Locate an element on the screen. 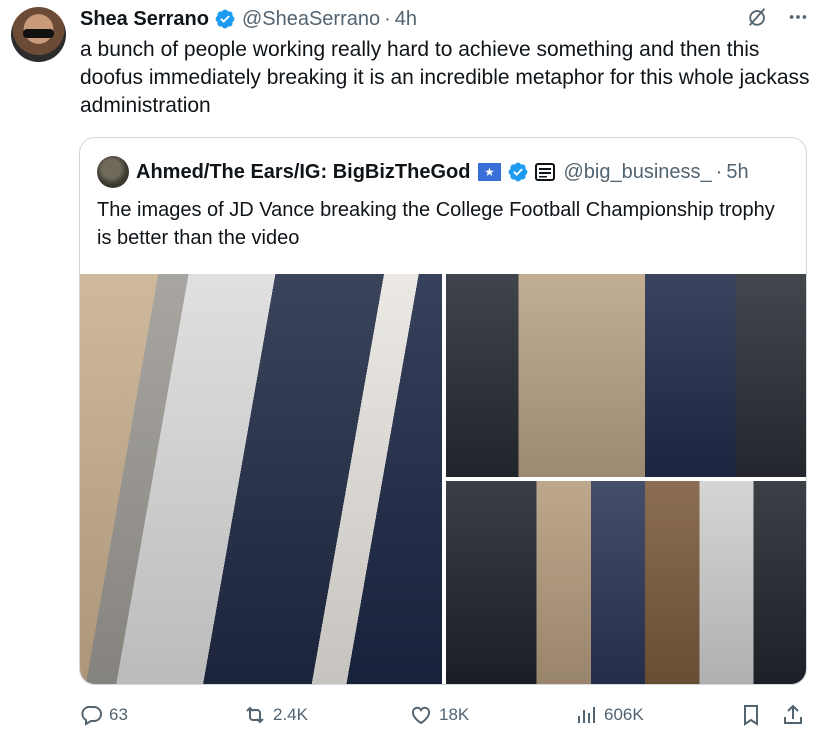  quote-author-handle: @big_business_ is located at coordinates (637, 172).